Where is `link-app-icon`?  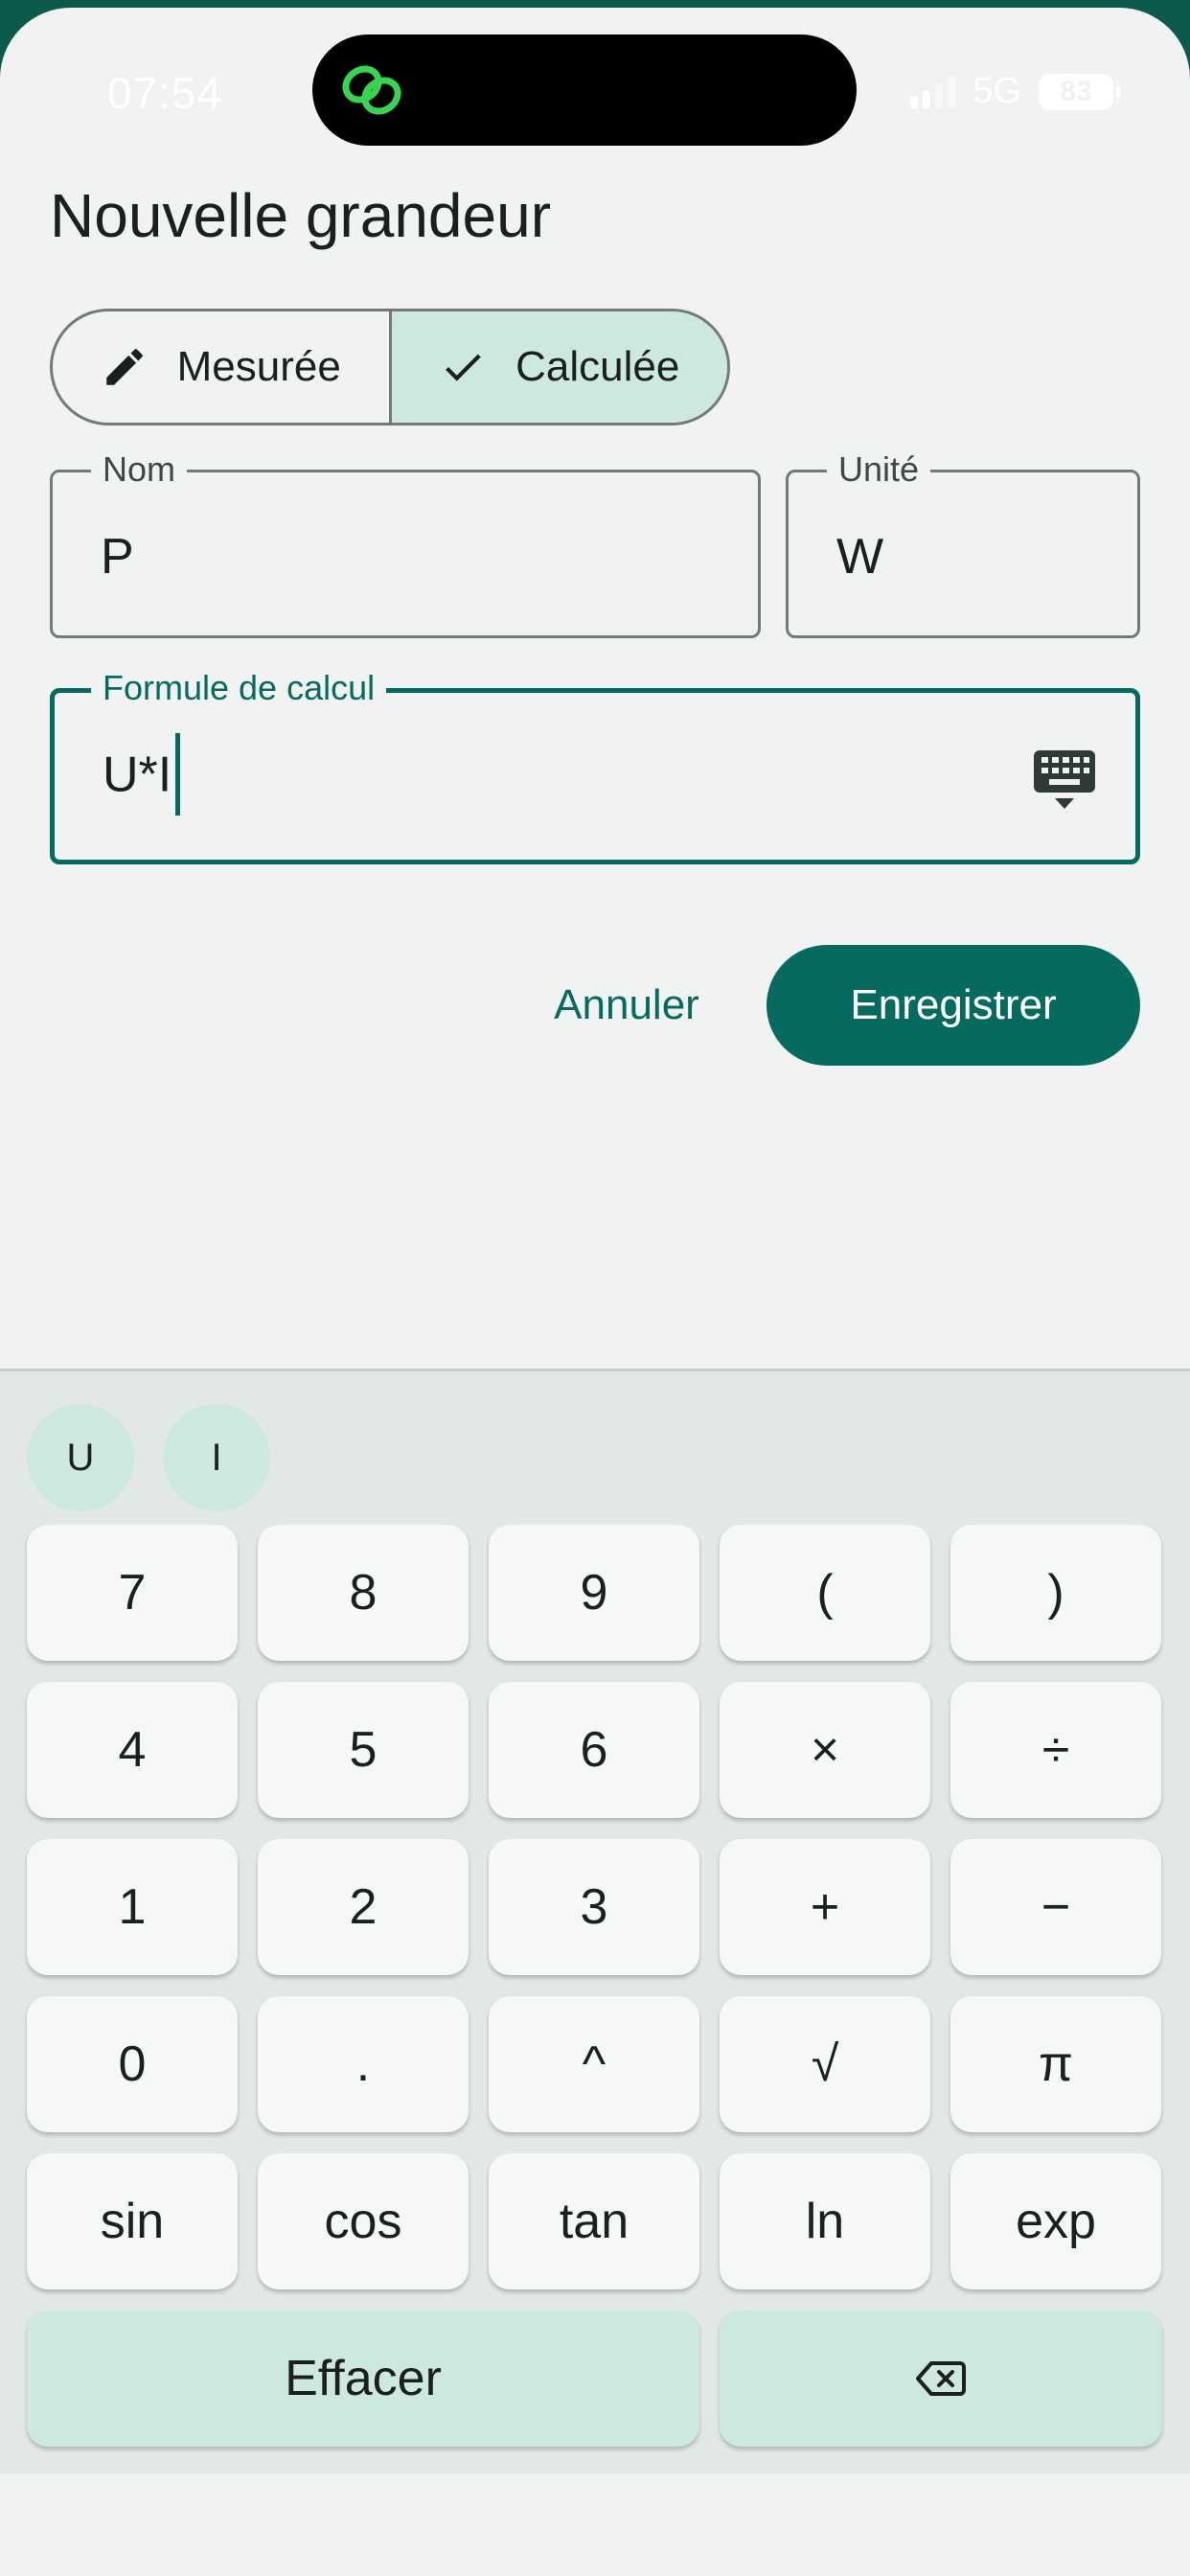
link-app-icon is located at coordinates (372, 90).